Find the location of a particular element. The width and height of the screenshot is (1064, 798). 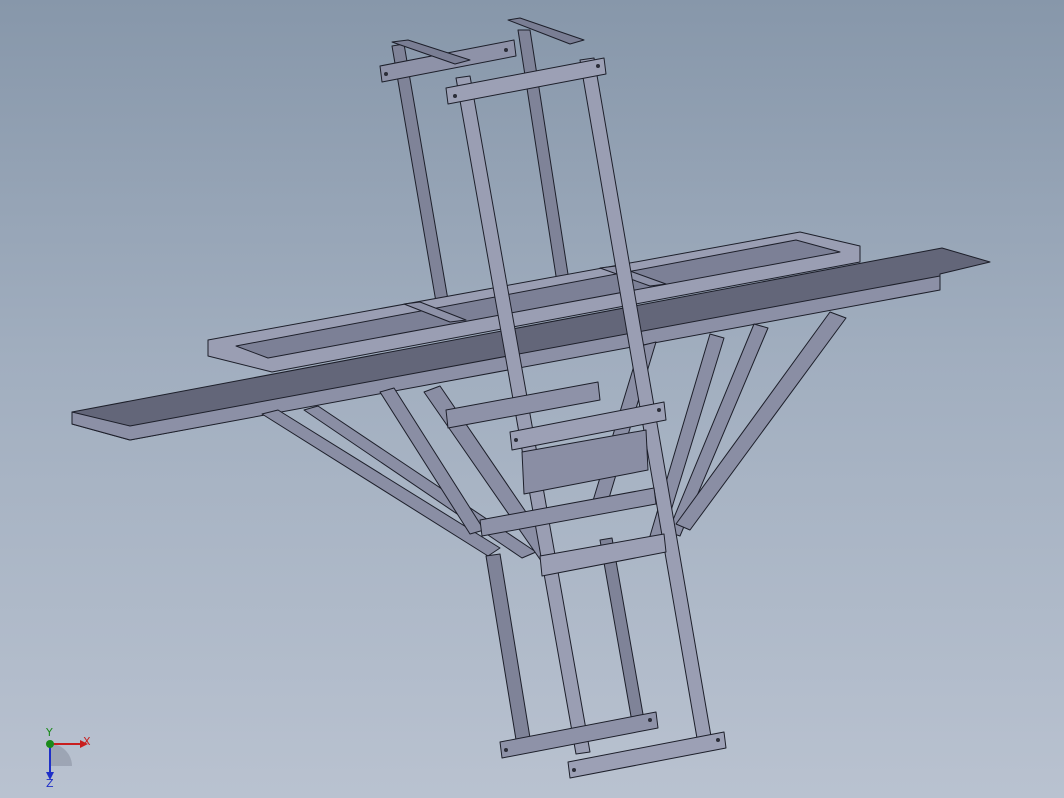

lower-rail-left is located at coordinates (509, 653).